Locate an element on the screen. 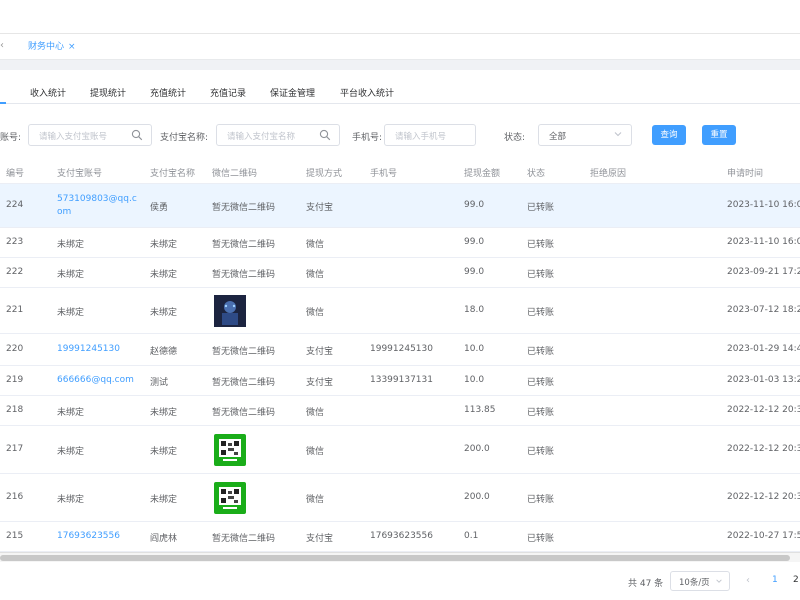 This screenshot has height=600, width=800. avatar-image is located at coordinates (230, 311).